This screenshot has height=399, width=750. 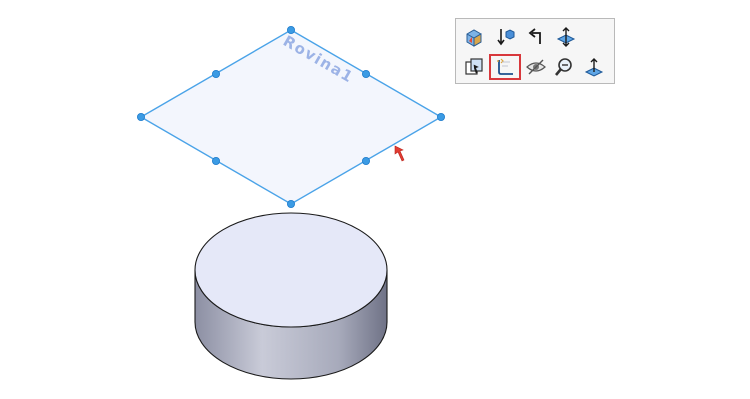 I want to click on copy-entity-button, so click(x=474, y=67).